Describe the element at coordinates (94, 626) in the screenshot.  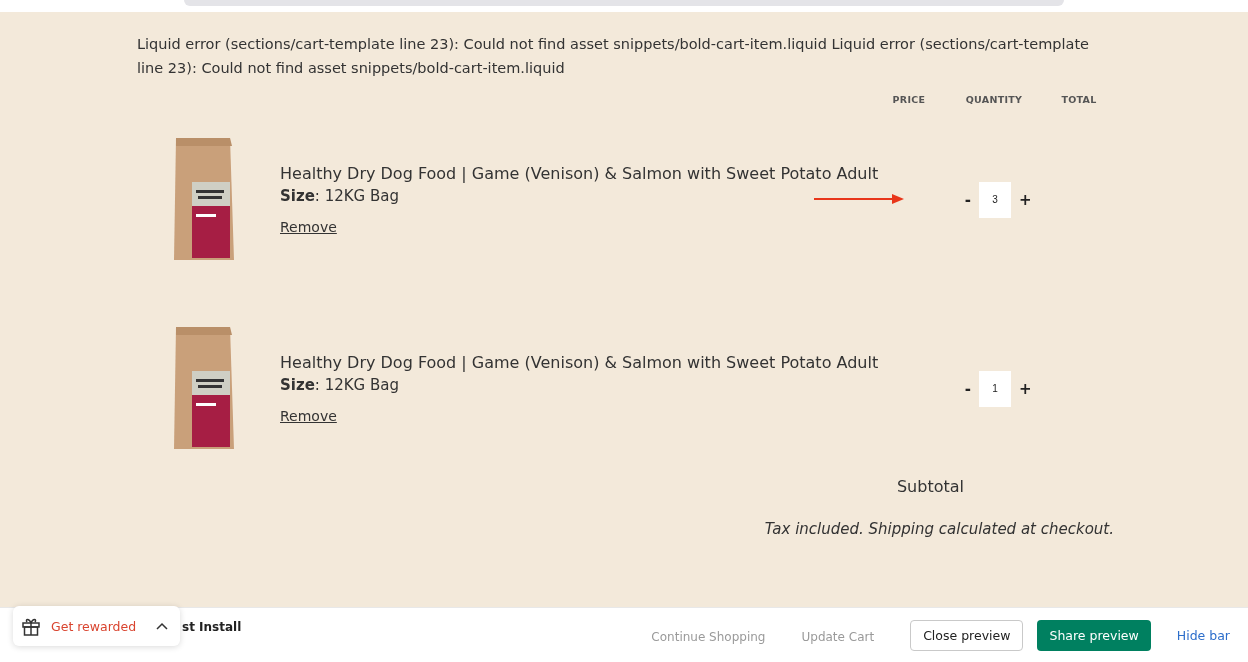
I see `rewards-label: Get rewarded` at that location.